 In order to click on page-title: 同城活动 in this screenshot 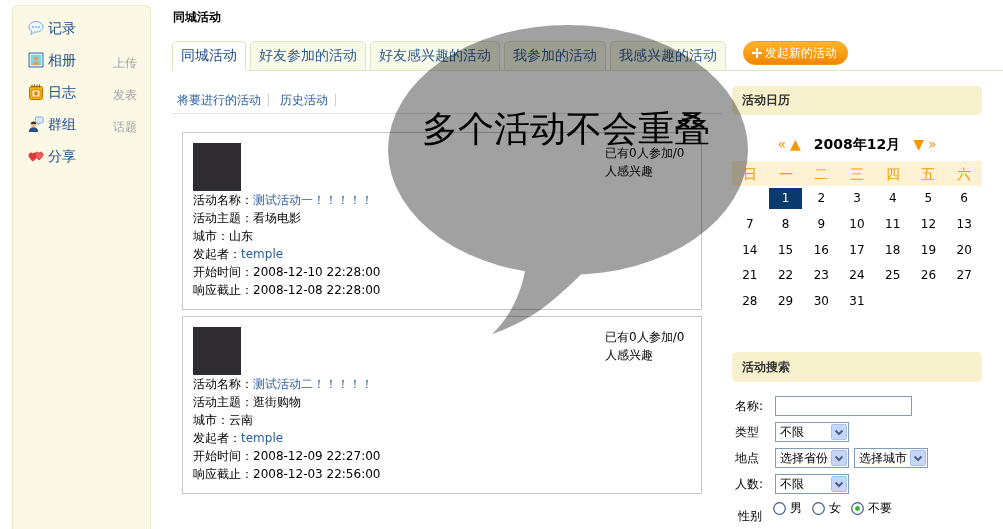, I will do `click(197, 17)`.